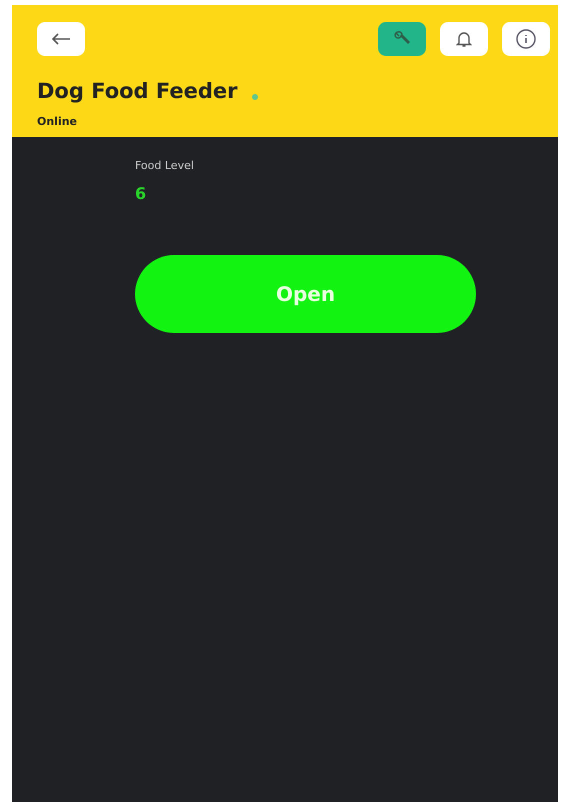 The height and width of the screenshot is (802, 563). Describe the element at coordinates (305, 294) in the screenshot. I see `open-button: Open` at that location.